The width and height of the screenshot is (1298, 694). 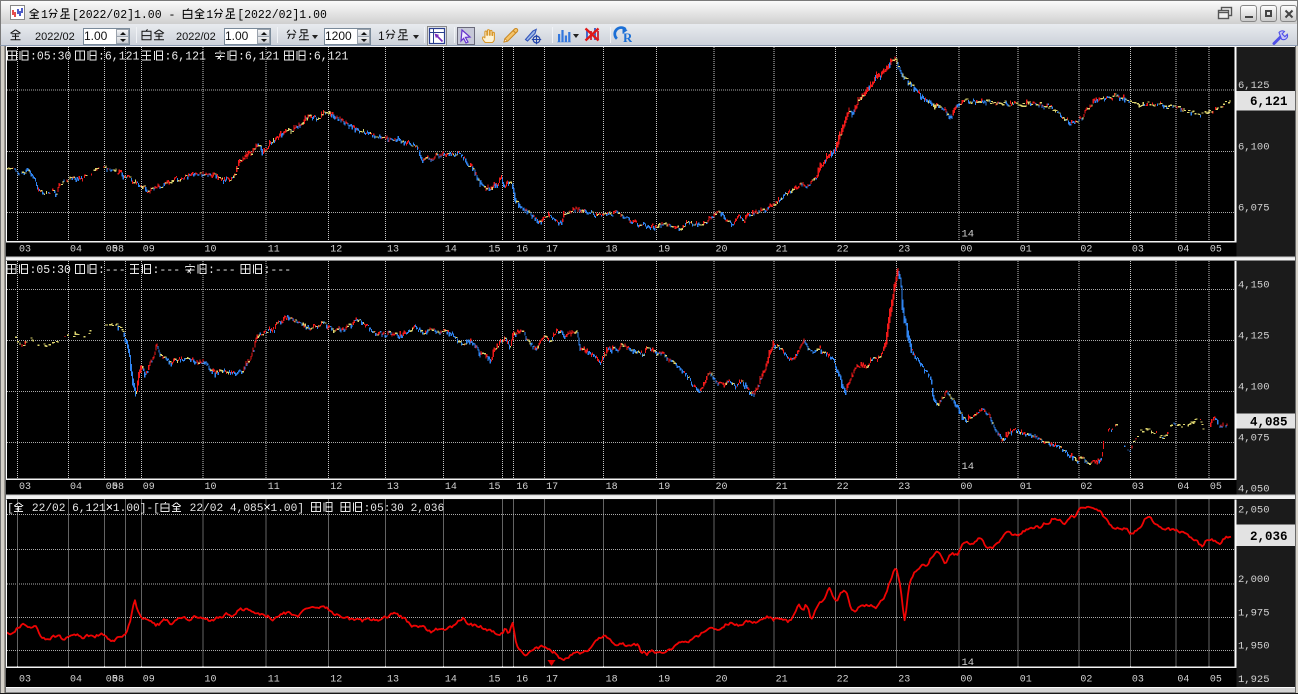 I want to click on svg-text: 2,050, so click(x=1254, y=510).